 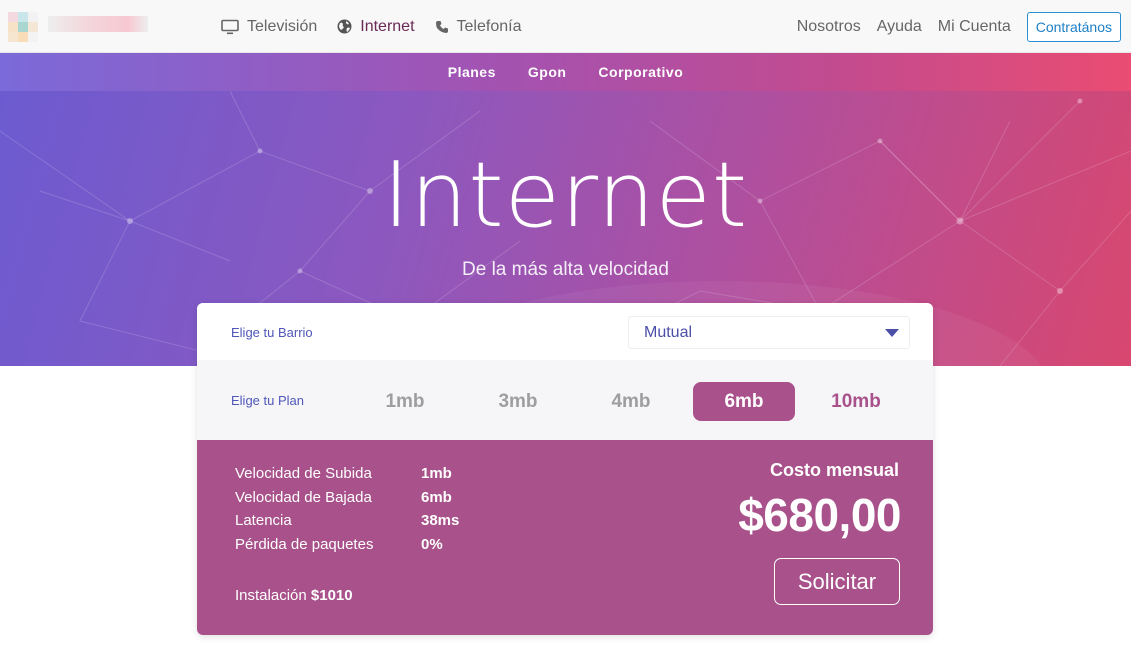 I want to click on hero-title: Internet, so click(x=565, y=195).